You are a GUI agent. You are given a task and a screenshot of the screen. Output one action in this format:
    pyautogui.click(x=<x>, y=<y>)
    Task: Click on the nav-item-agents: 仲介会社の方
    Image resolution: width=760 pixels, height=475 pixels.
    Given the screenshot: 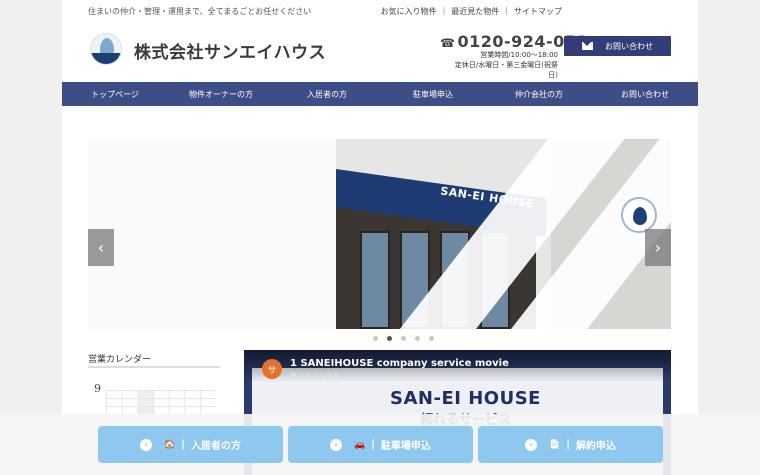 What is the action you would take?
    pyautogui.click(x=539, y=94)
    